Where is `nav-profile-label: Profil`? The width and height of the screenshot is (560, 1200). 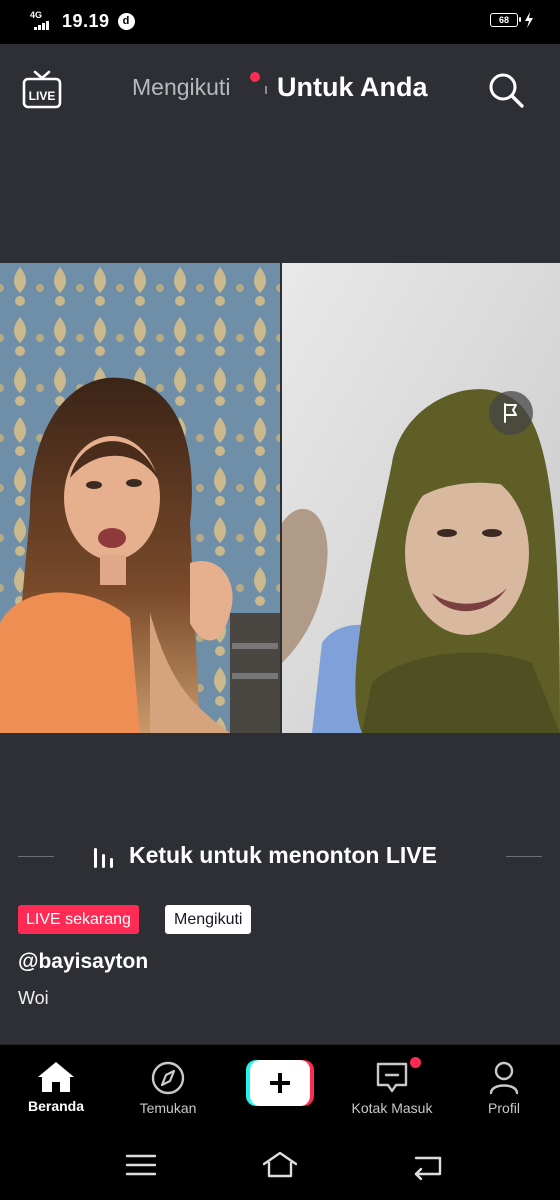 nav-profile-label: Profil is located at coordinates (504, 1108).